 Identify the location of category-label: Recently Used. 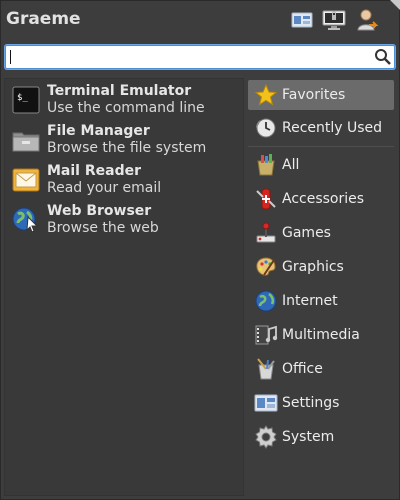
(332, 128).